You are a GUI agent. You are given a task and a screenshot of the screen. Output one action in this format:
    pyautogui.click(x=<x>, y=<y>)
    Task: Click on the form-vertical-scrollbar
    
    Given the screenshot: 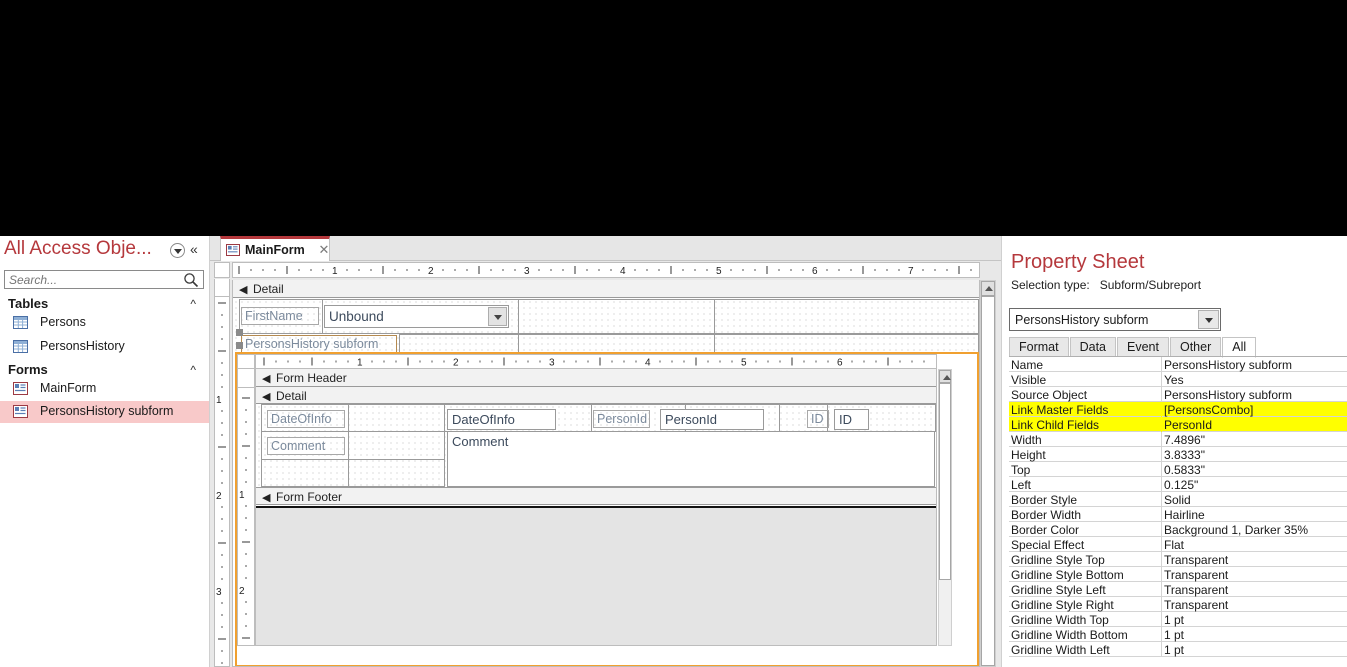 What is the action you would take?
    pyautogui.click(x=988, y=473)
    